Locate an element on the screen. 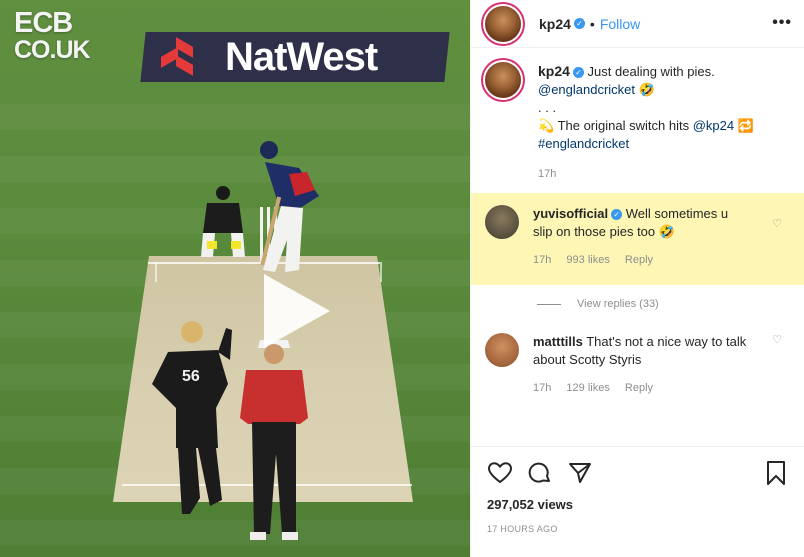  post-header: kp24 ✓ • Follow ••• is located at coordinates (637, 24).